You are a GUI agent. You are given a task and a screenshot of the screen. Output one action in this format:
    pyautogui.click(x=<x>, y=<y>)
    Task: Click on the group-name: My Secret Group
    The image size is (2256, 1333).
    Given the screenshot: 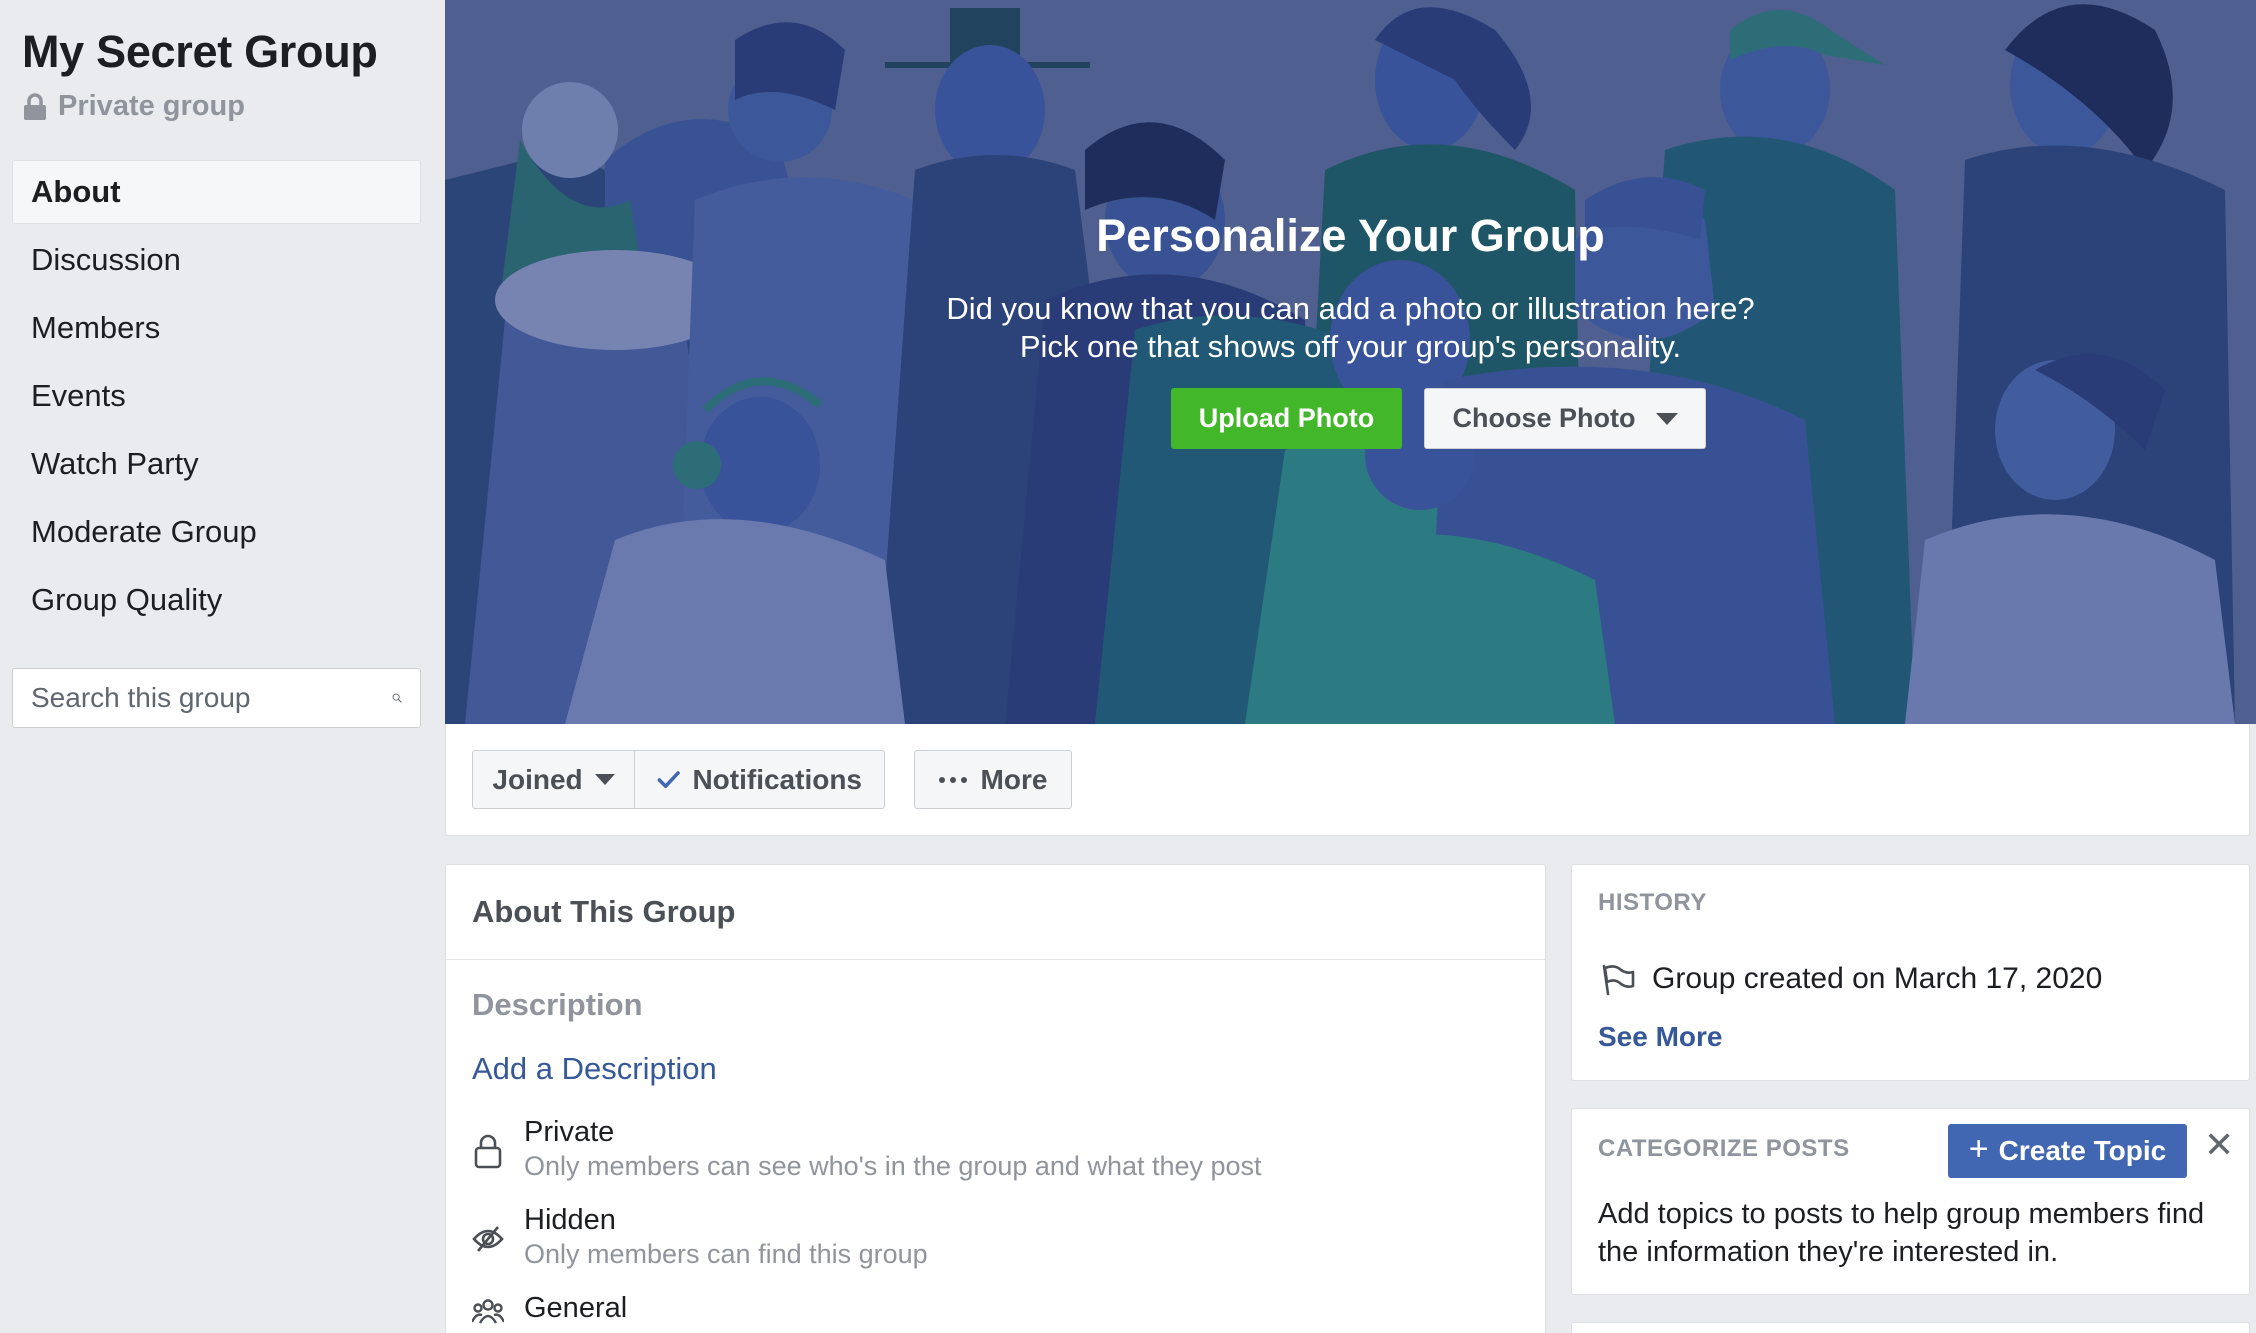 What is the action you would take?
    pyautogui.click(x=200, y=52)
    